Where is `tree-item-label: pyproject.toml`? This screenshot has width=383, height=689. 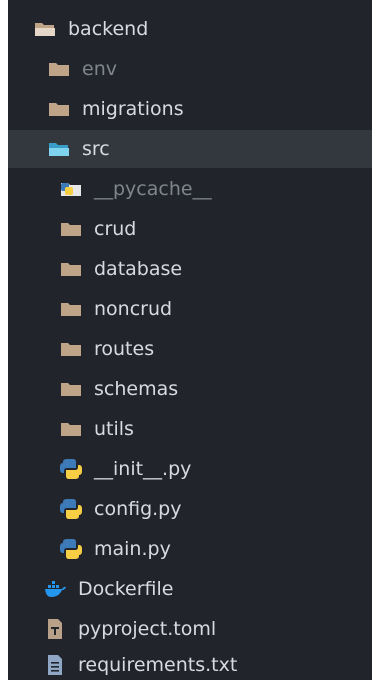
tree-item-label: pyproject.toml is located at coordinates (147, 629).